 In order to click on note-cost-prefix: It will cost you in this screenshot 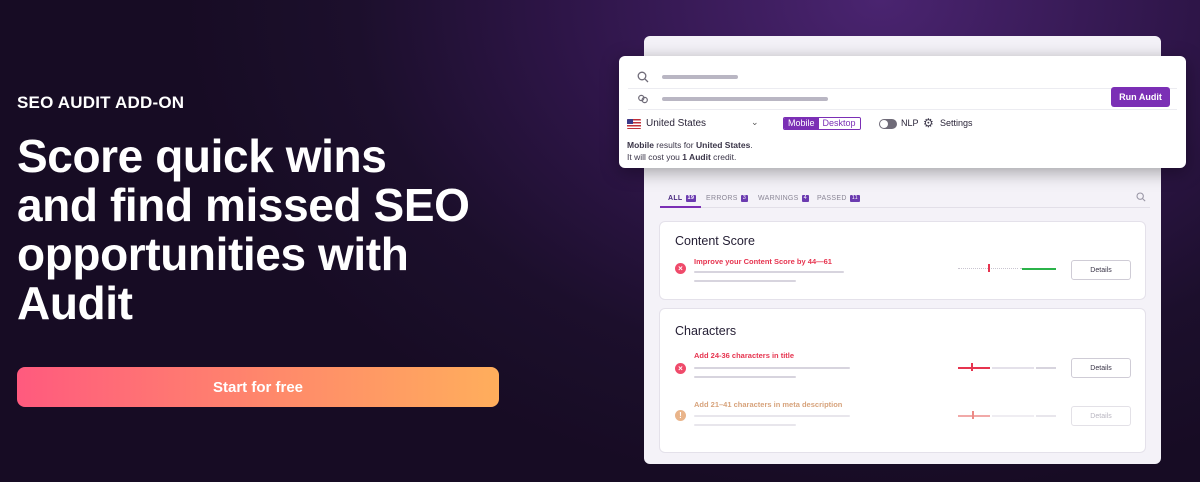, I will do `click(653, 157)`.